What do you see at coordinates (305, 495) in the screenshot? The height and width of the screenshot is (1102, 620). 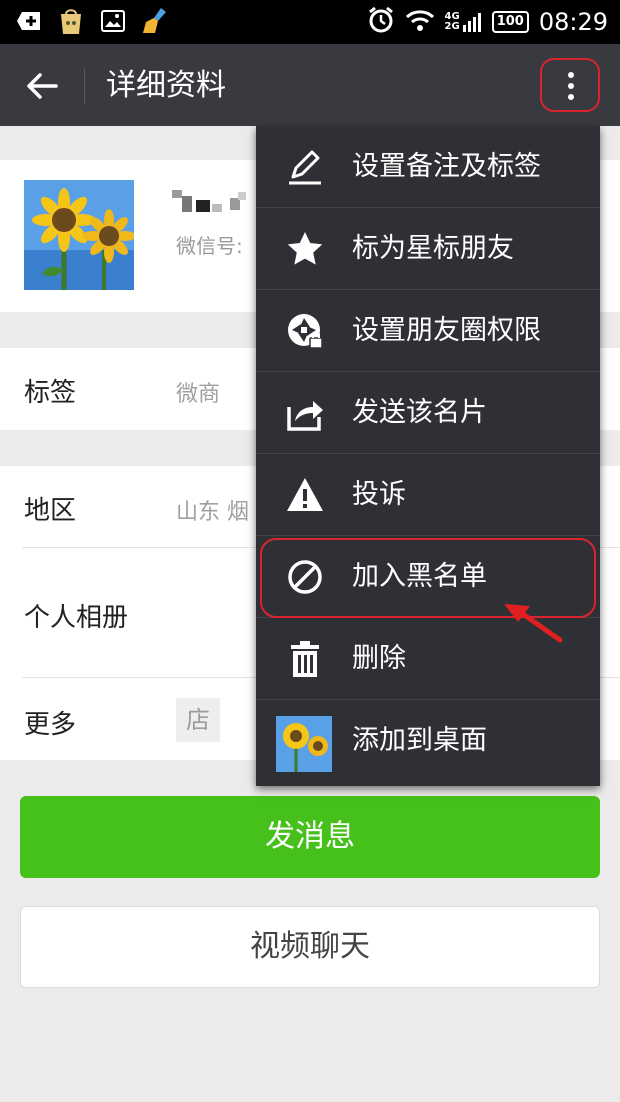 I see `warning-icon` at bounding box center [305, 495].